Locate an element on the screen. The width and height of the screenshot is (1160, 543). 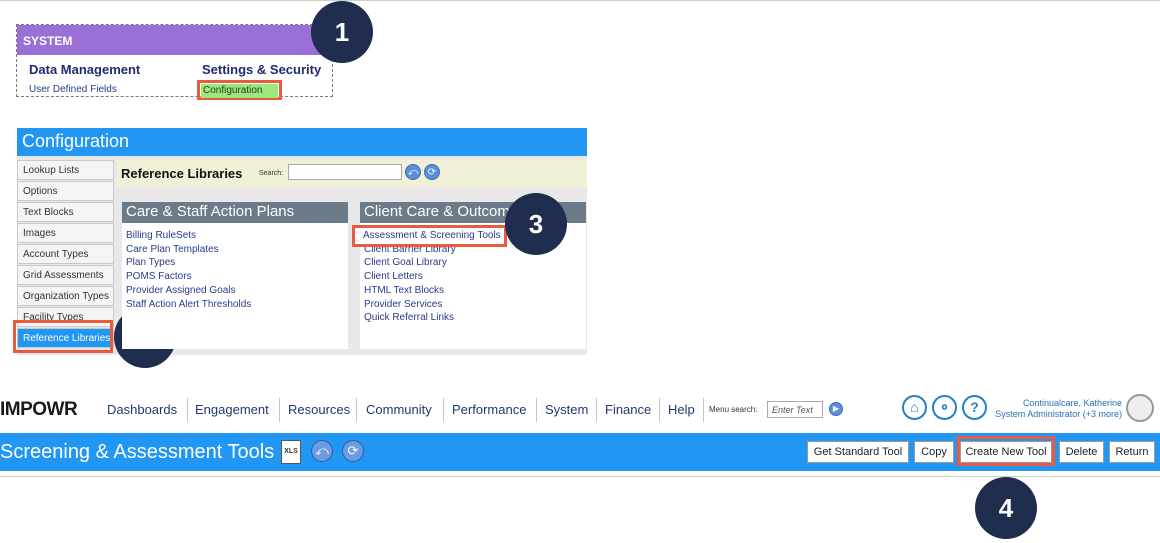
copy-button: Copy is located at coordinates (934, 452).